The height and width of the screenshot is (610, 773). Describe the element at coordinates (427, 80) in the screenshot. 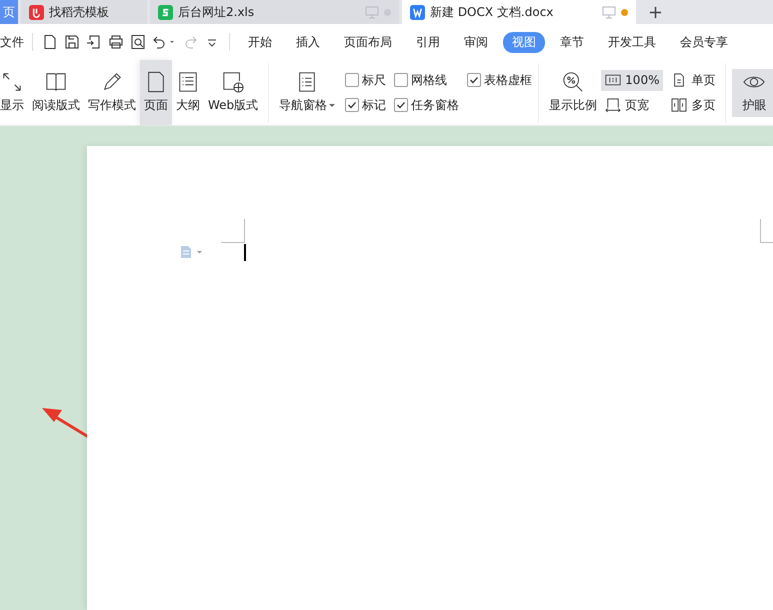

I see `checkbox-option: 网格线` at that location.